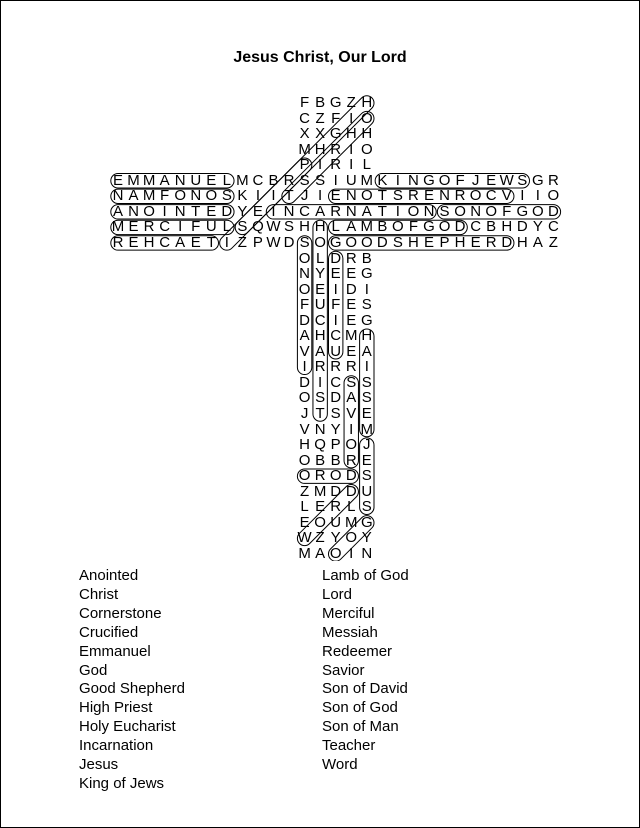 This screenshot has height=828, width=640. I want to click on grid-letter: C, so click(165, 227).